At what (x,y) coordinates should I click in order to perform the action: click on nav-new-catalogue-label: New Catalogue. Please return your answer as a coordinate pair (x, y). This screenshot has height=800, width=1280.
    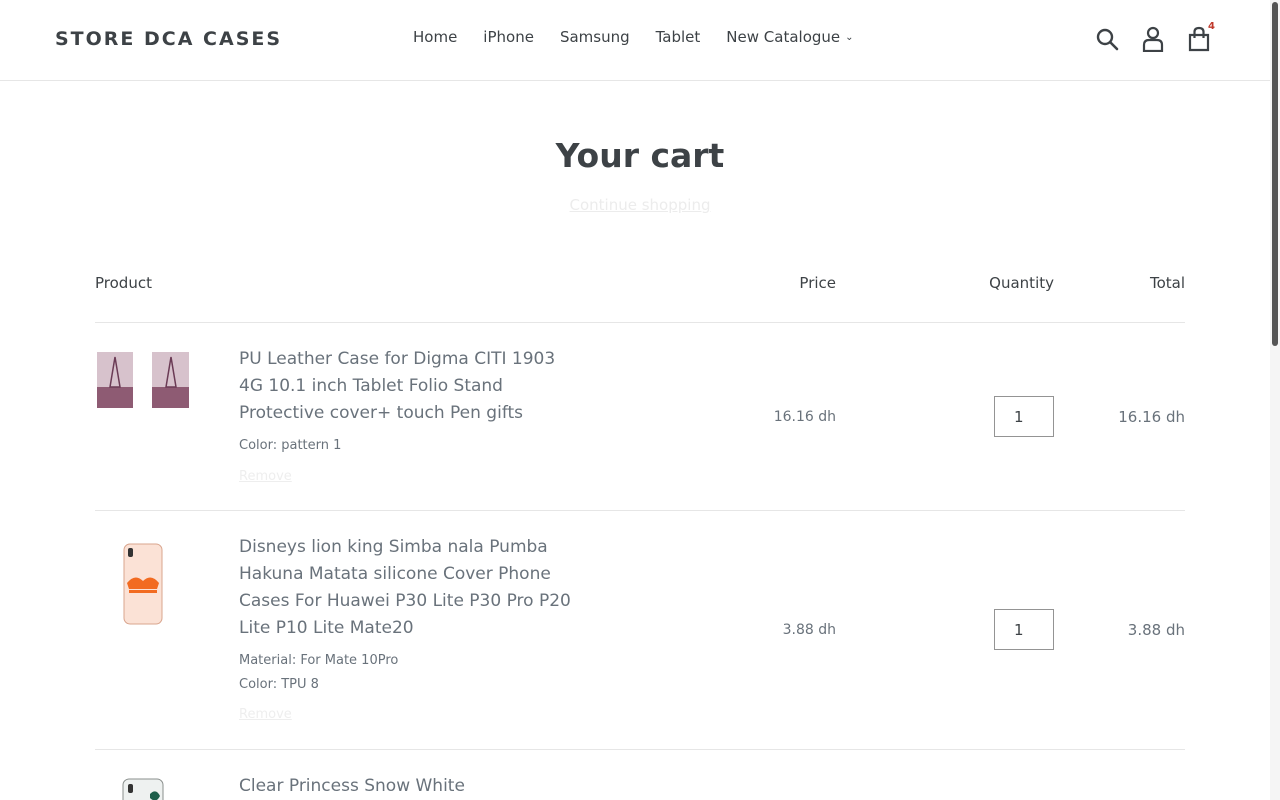
    Looking at the image, I should click on (783, 37).